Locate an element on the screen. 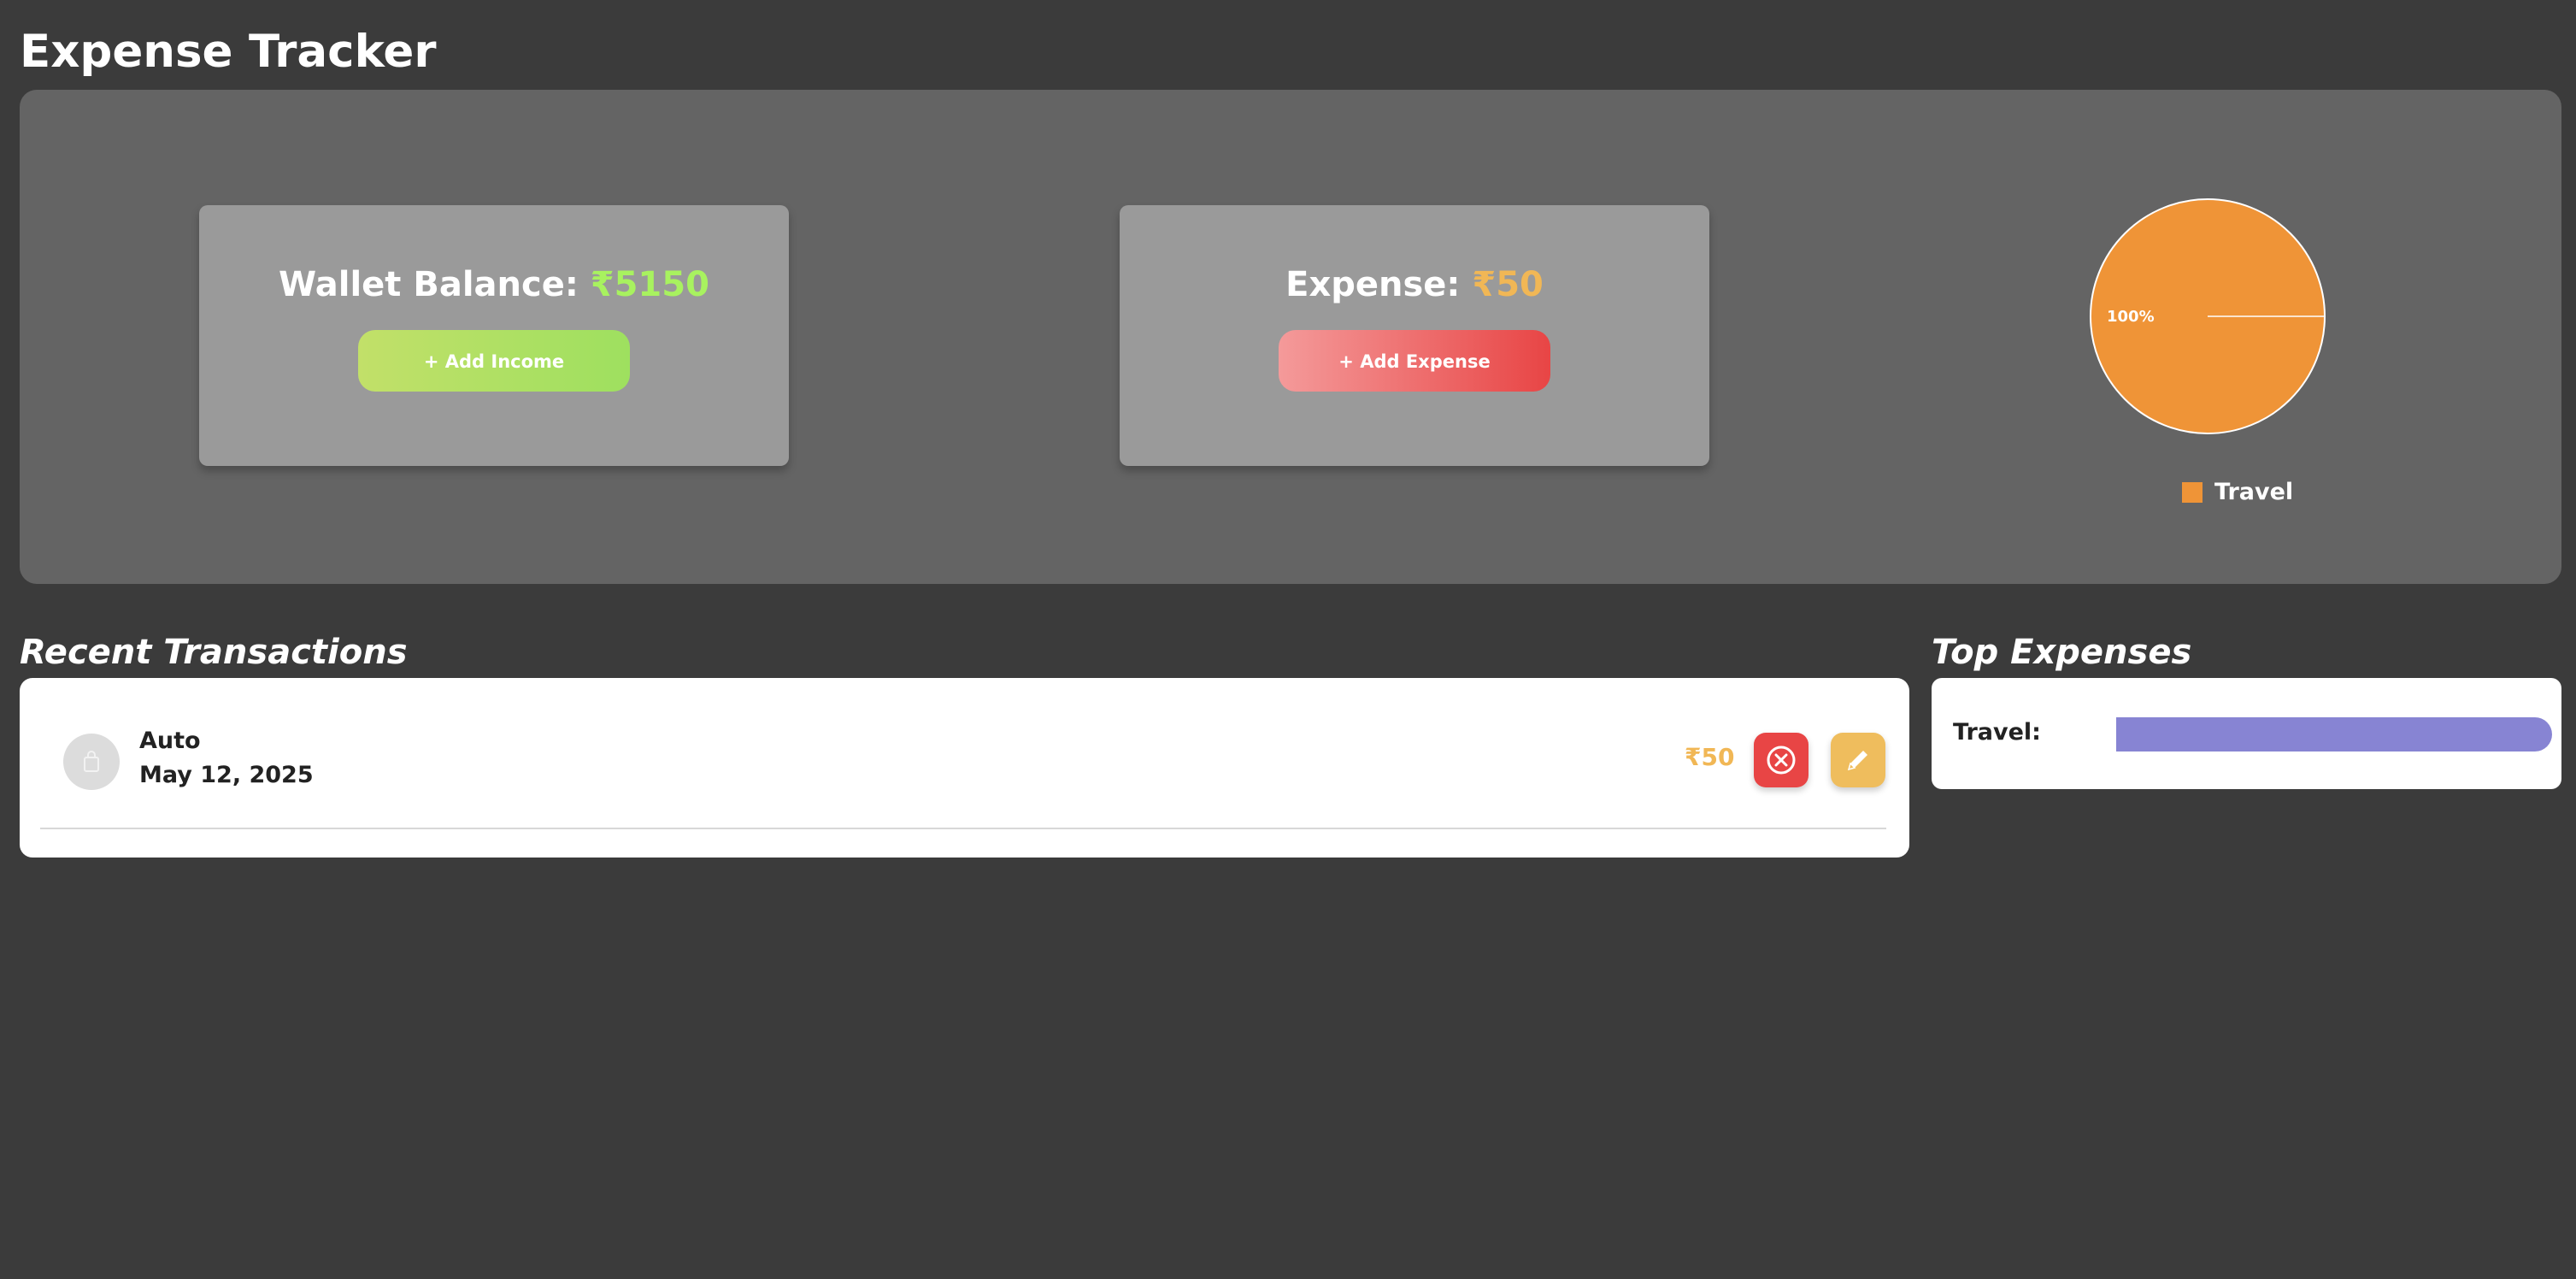 The height and width of the screenshot is (1279, 2576). expense-pie-chart: 100% Travel is located at coordinates (2224, 363).